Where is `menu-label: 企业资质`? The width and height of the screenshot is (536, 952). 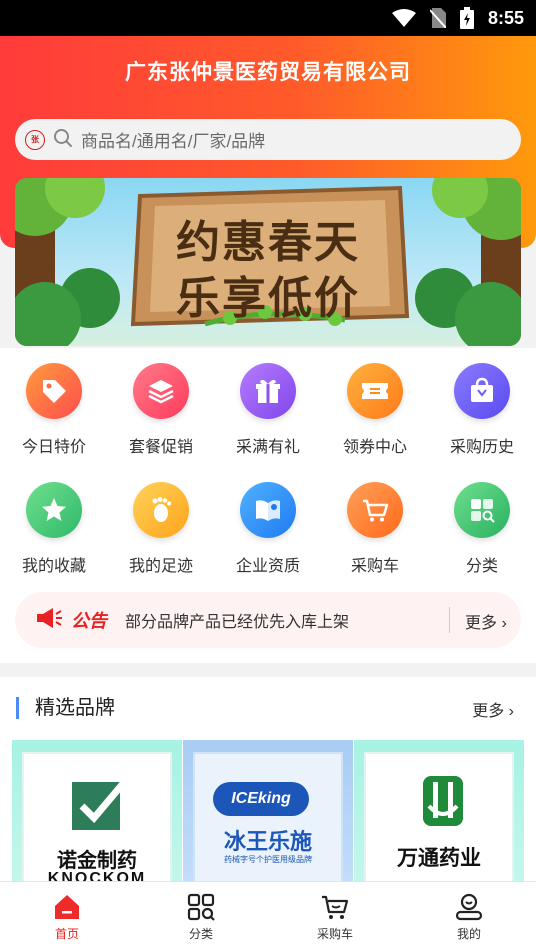 menu-label: 企业资质 is located at coordinates (267, 566).